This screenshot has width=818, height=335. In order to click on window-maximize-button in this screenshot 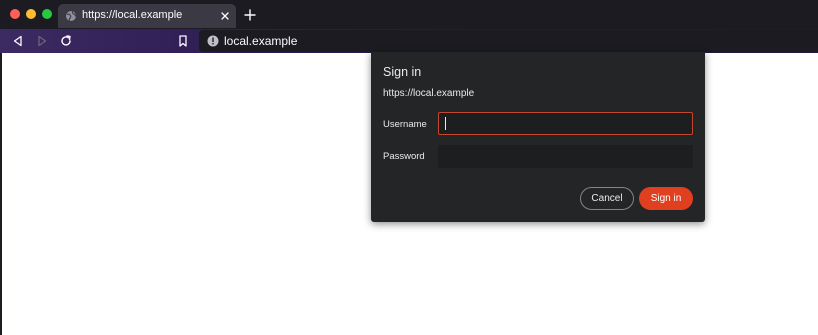, I will do `click(47, 14)`.